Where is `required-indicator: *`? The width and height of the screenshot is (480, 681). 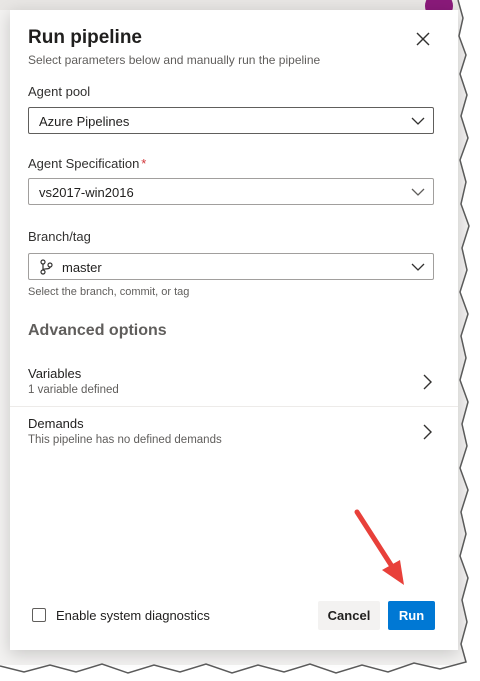 required-indicator: * is located at coordinates (144, 163).